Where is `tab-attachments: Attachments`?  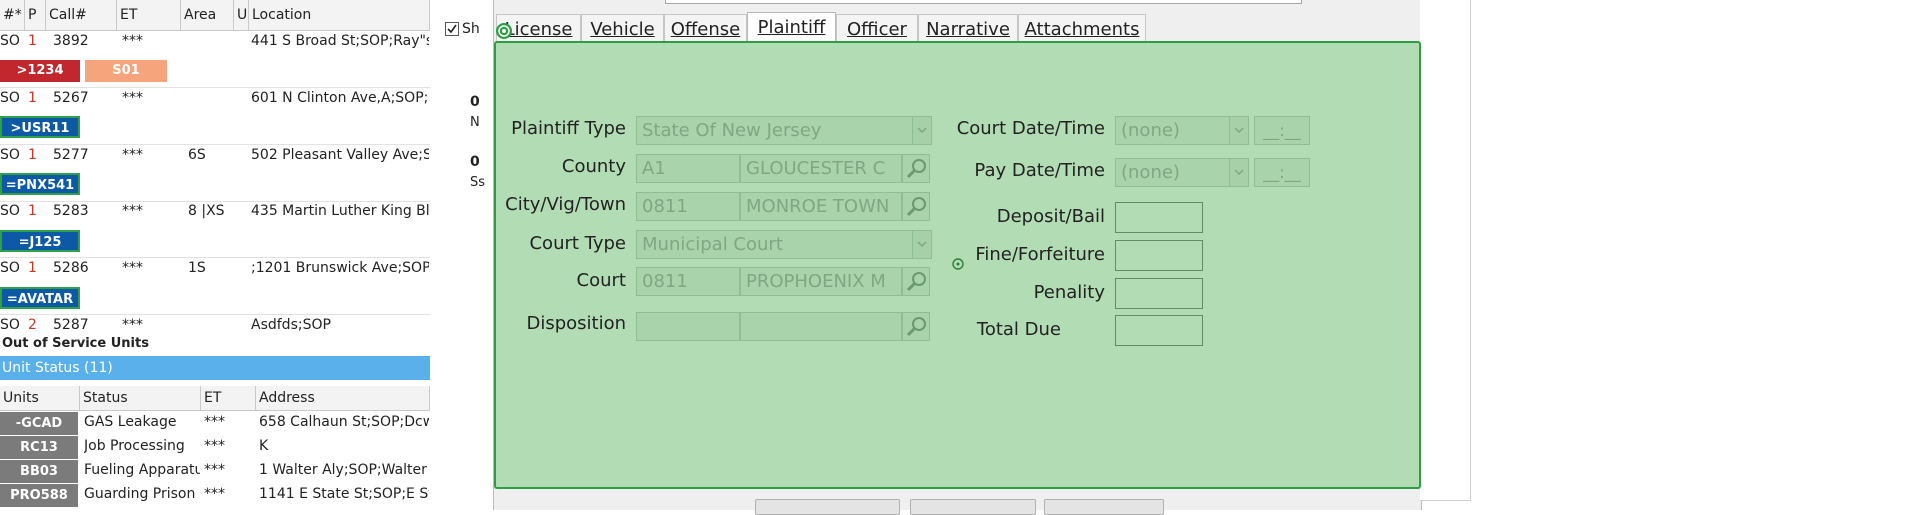
tab-attachments: Attachments is located at coordinates (1082, 29).